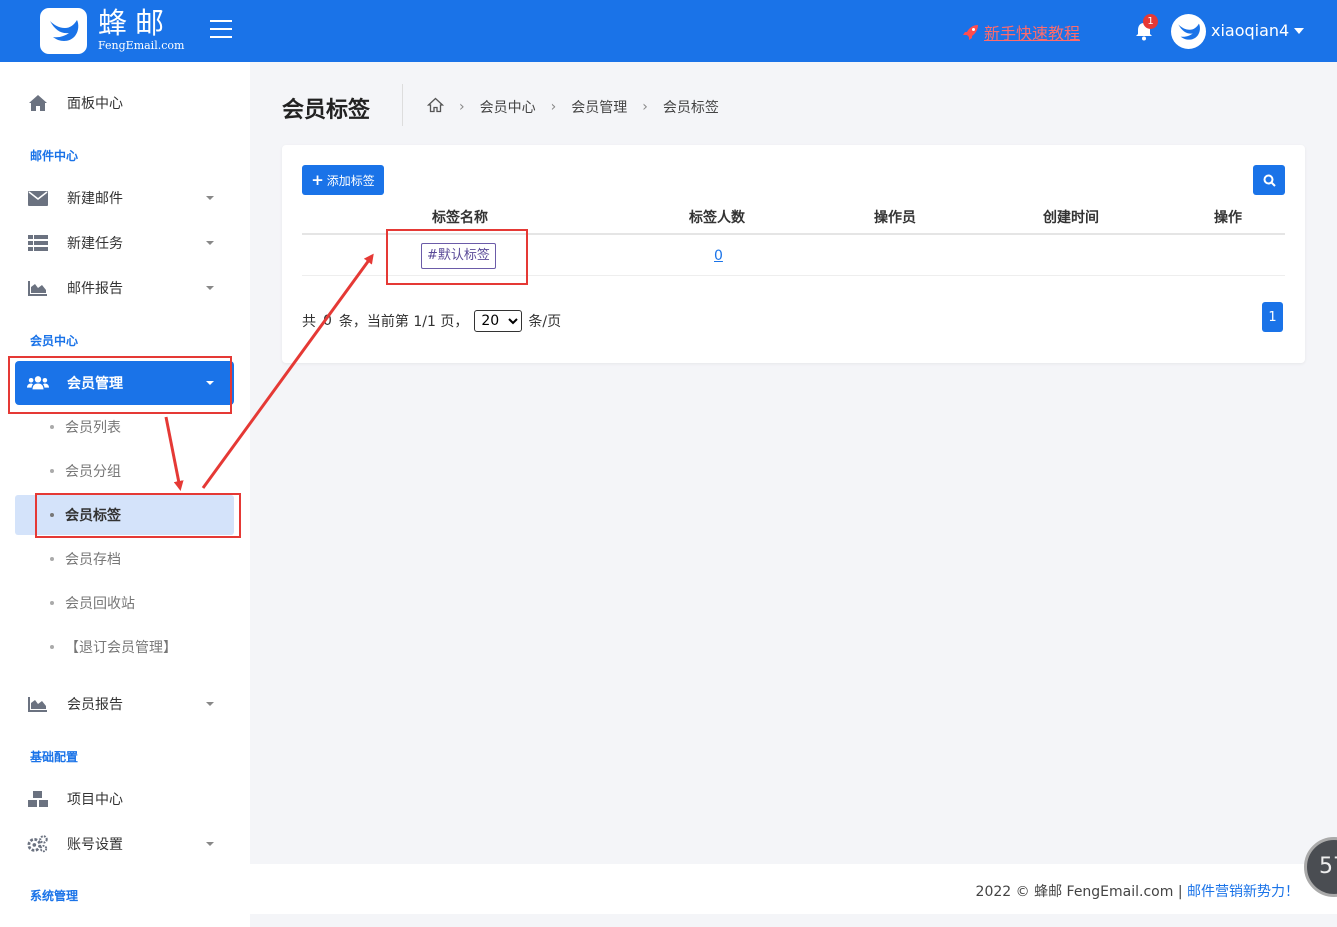  Describe the element at coordinates (38, 844) in the screenshot. I see `gears-icon` at that location.